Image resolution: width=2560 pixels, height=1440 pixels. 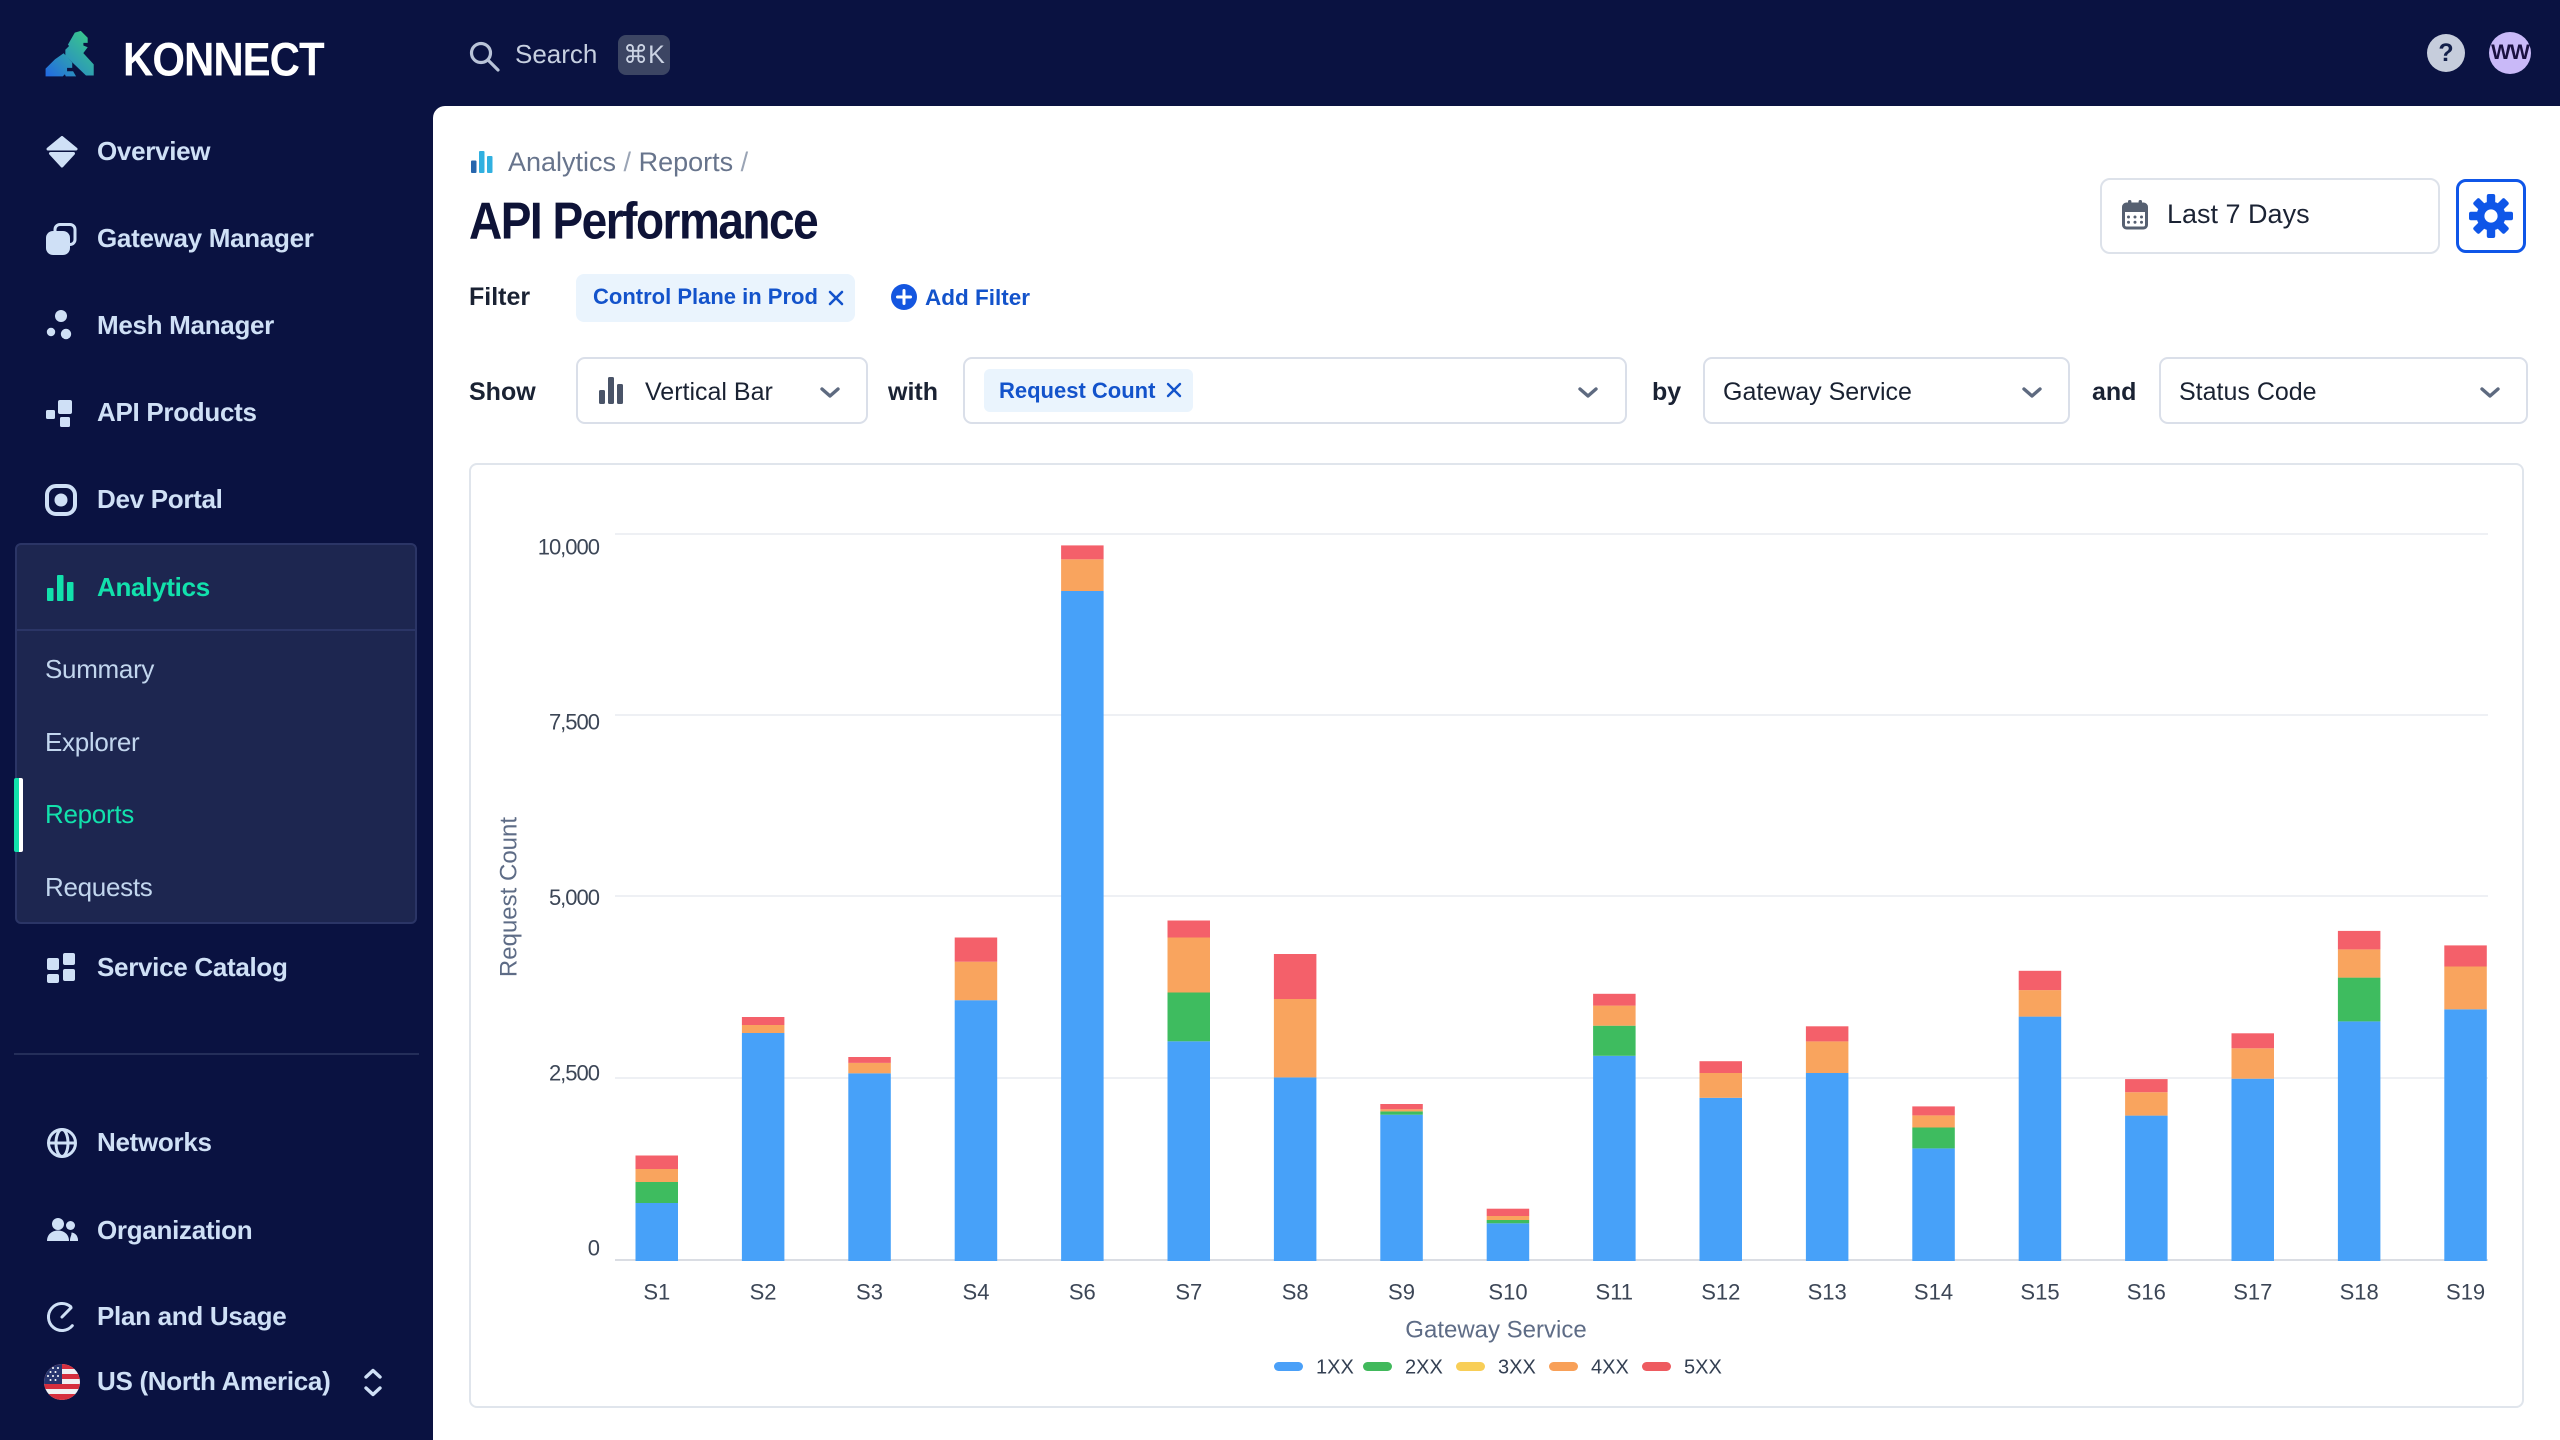 I want to click on svg-text: 2,500, so click(x=574, y=1073).